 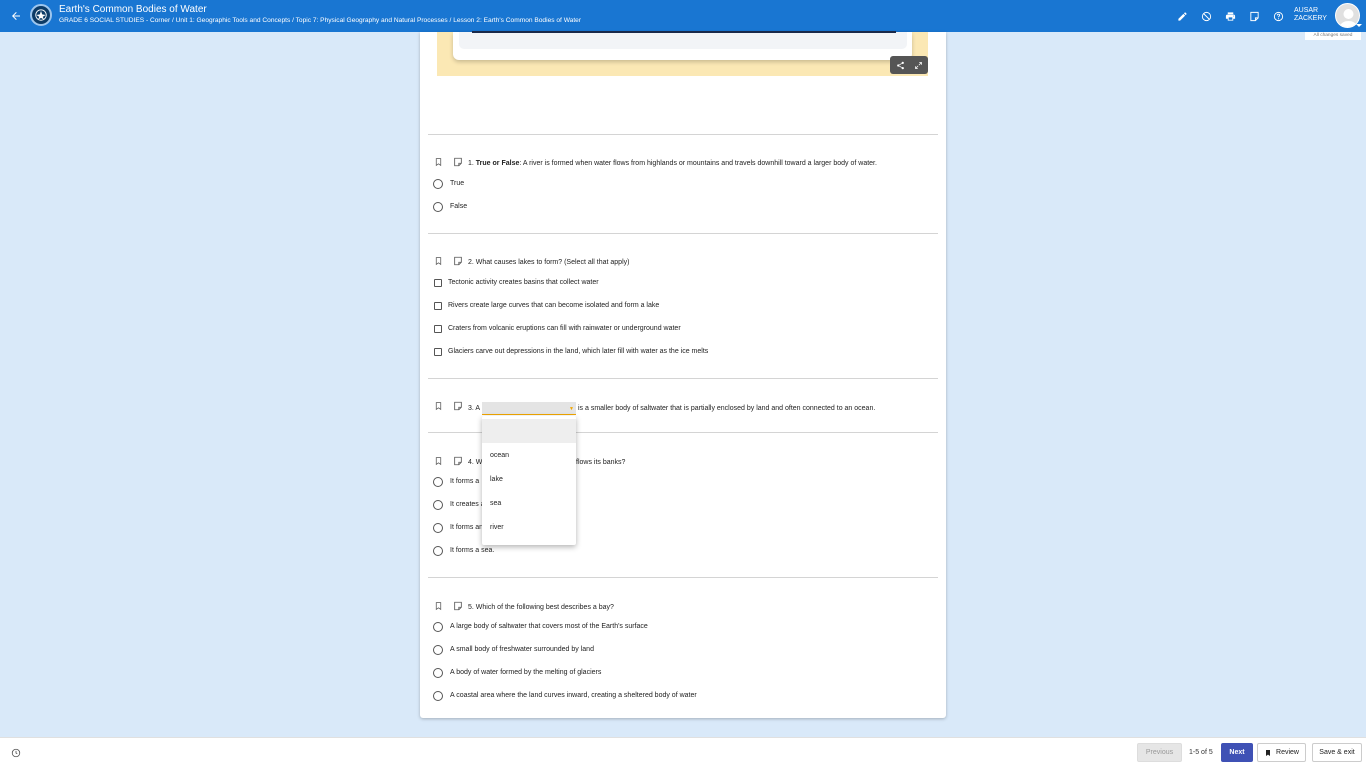 What do you see at coordinates (438, 184) in the screenshot?
I see `radio-q1-true` at bounding box center [438, 184].